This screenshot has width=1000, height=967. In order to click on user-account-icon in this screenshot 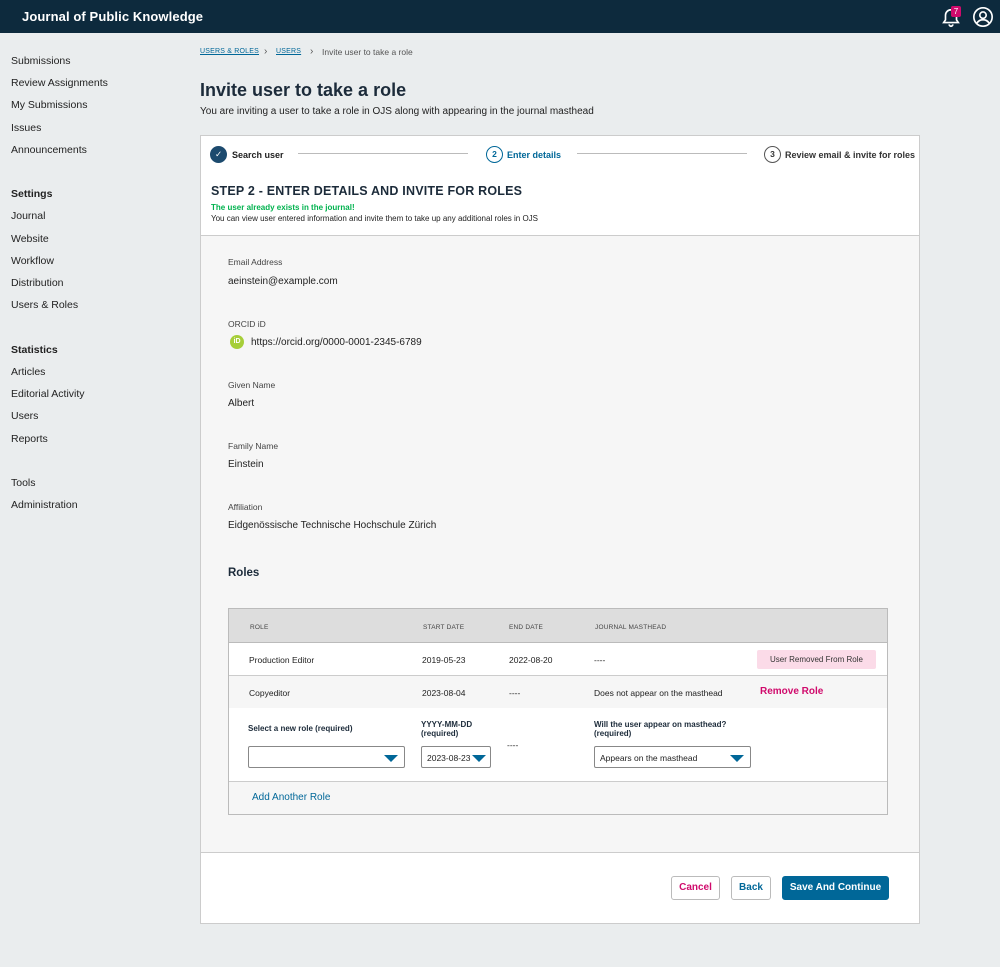, I will do `click(983, 17)`.